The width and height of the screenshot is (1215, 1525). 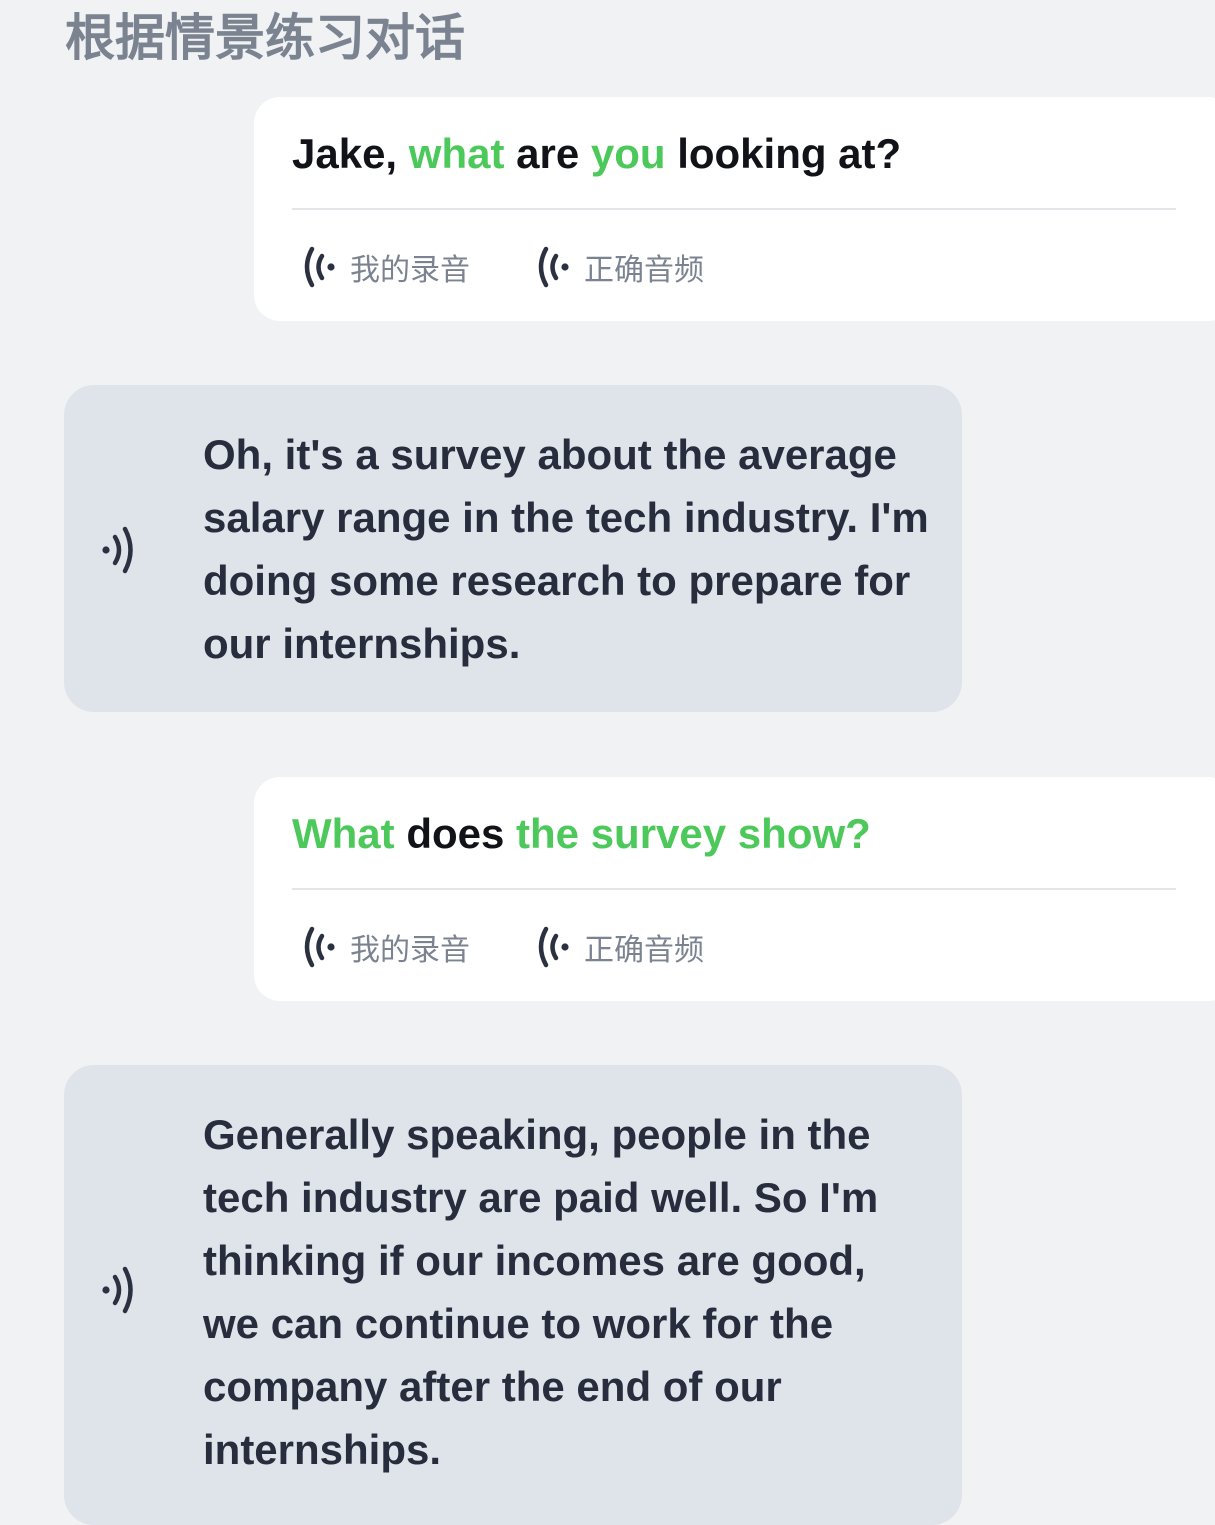 I want to click on highlighted-word: What, so click(x=343, y=833).